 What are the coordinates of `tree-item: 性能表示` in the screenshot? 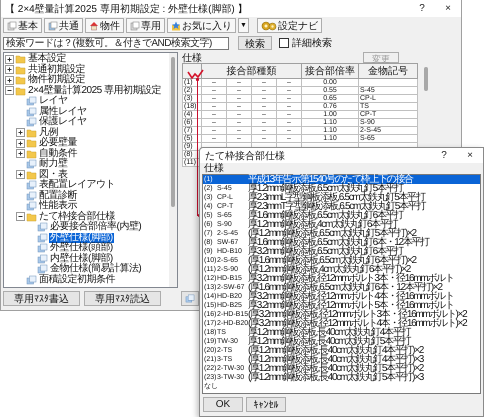 It's located at (58, 206).